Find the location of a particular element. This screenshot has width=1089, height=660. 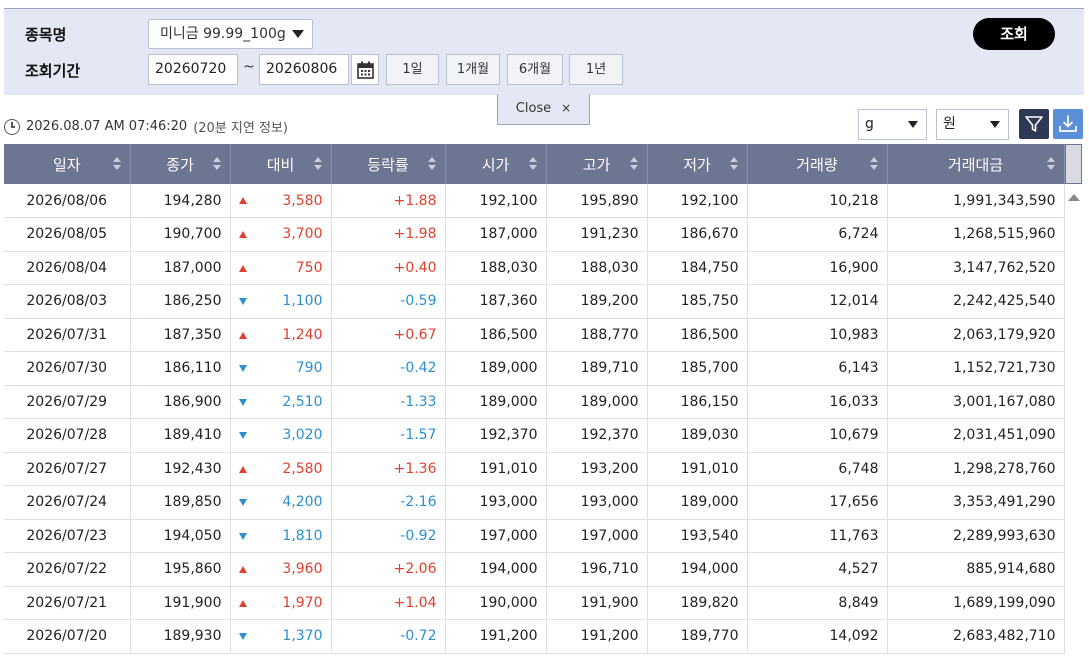

weight-unit-select: g is located at coordinates (892, 124).